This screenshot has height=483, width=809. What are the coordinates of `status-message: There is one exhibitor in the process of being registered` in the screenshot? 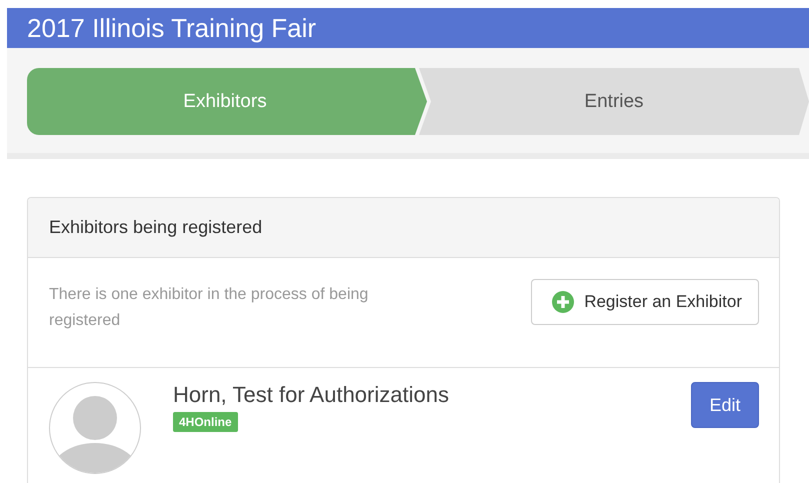 It's located at (209, 308).